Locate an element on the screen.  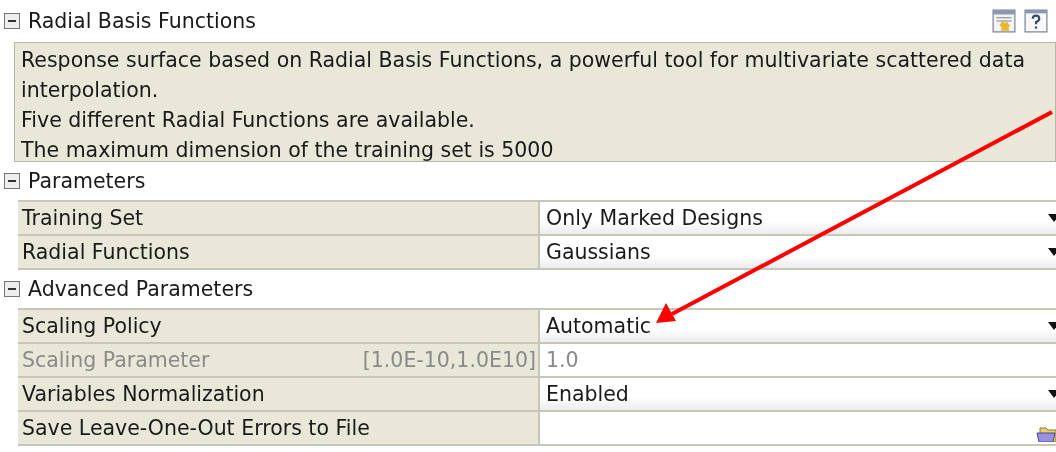
folder-icon is located at coordinates (1046, 433).